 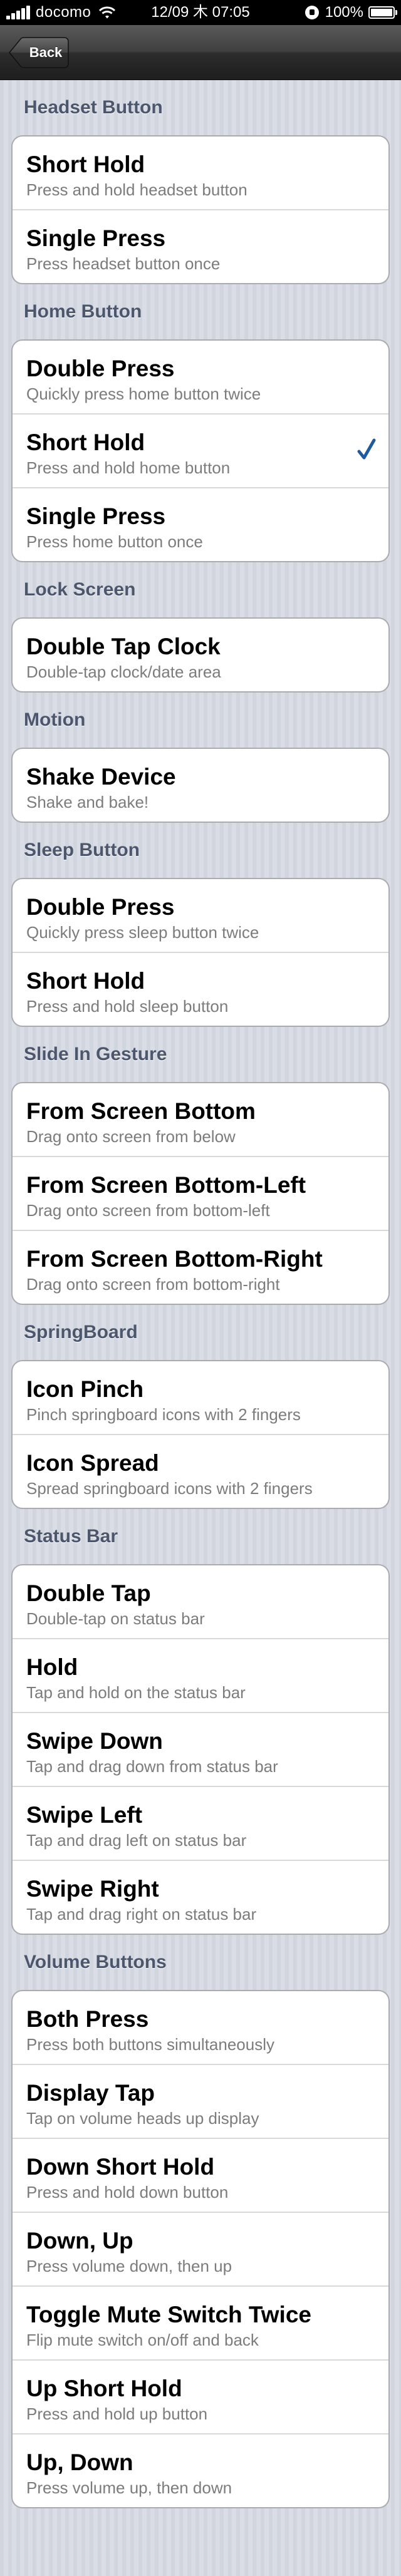 What do you see at coordinates (367, 449) in the screenshot?
I see `checkmark-icon` at bounding box center [367, 449].